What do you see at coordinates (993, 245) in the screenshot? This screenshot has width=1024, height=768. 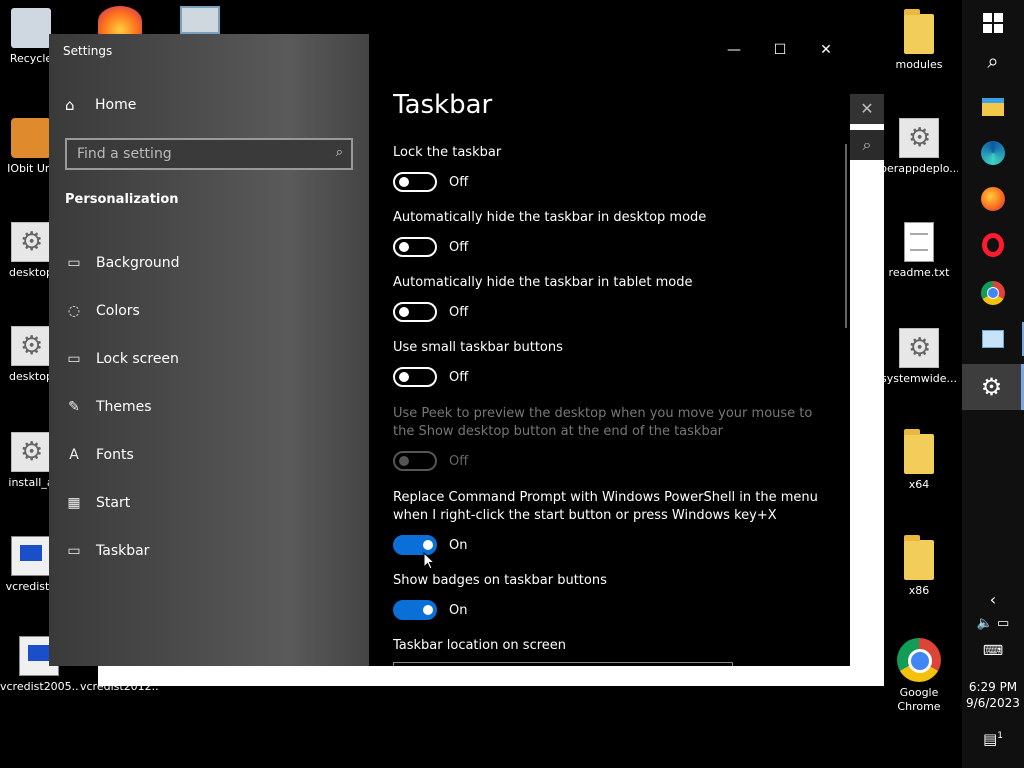 I see `taskbar-opera` at bounding box center [993, 245].